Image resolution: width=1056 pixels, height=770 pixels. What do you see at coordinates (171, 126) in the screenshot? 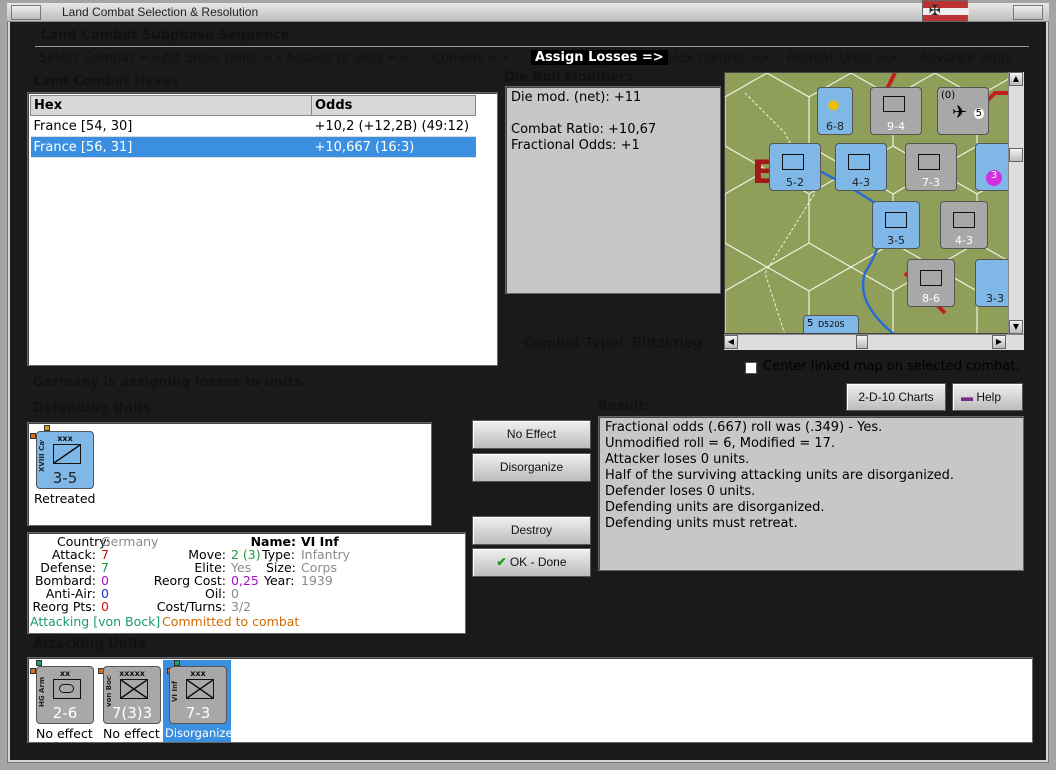
I see `hex-cell: France [54, 30]` at bounding box center [171, 126].